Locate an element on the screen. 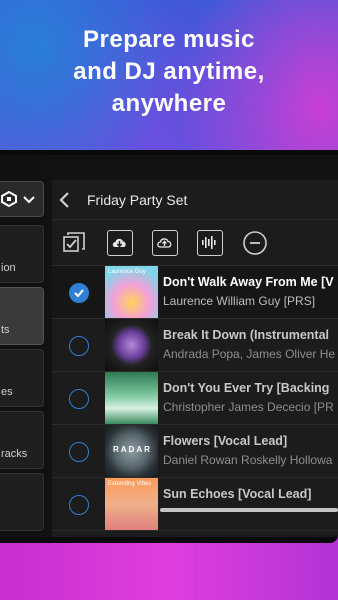  album-art-text: Extending Vibes is located at coordinates (130, 484).